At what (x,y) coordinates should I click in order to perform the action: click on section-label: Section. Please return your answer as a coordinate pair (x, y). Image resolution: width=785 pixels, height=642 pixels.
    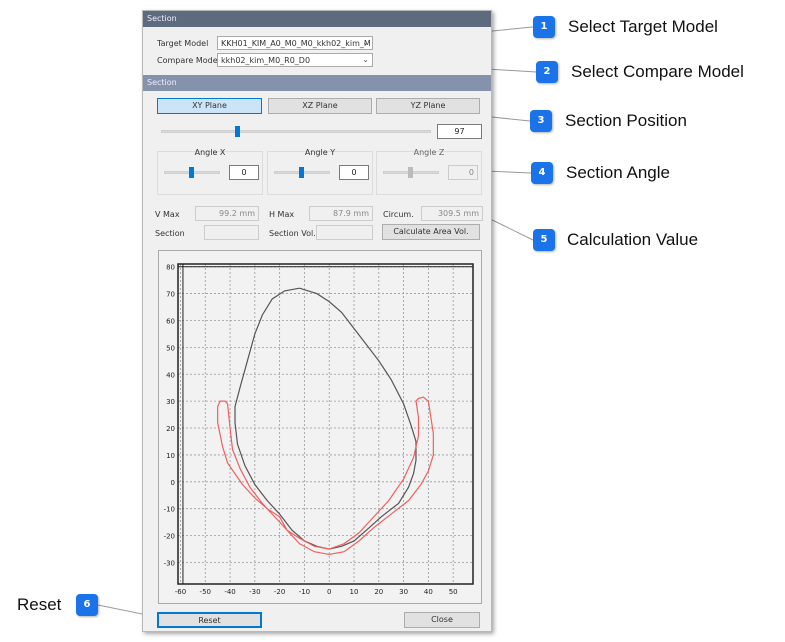
    Looking at the image, I should click on (170, 233).